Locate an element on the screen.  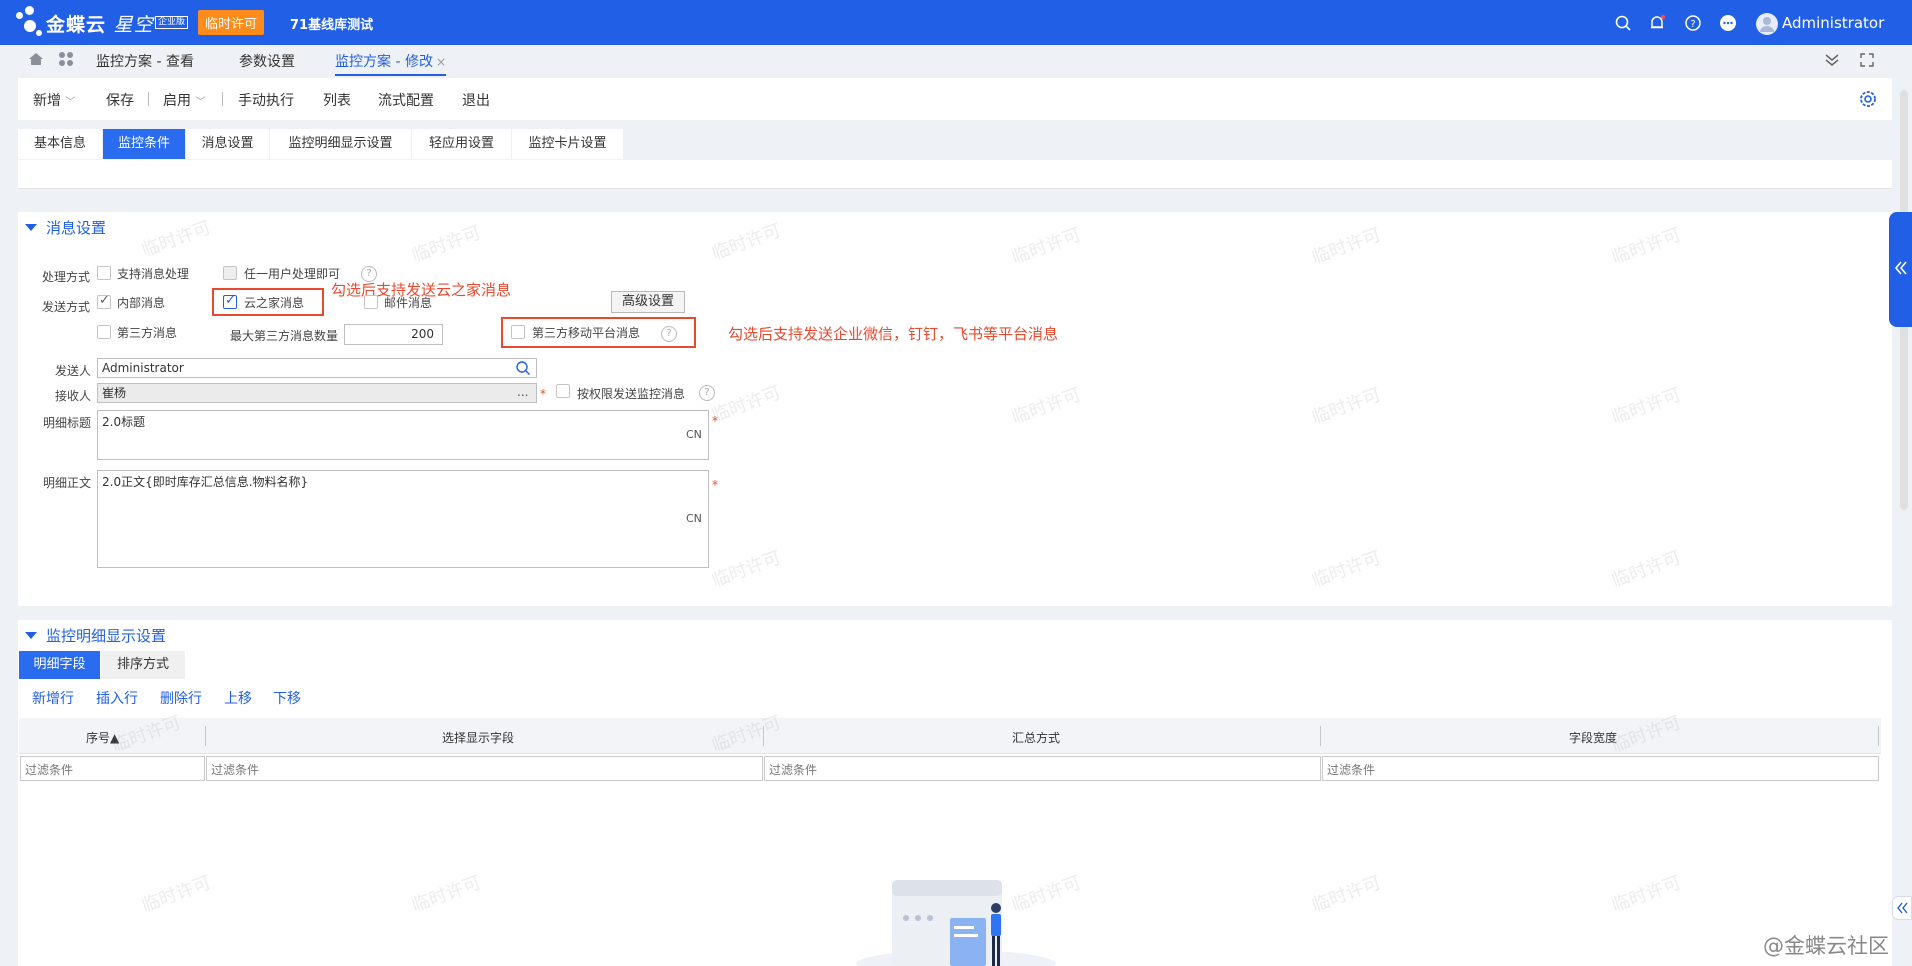
message-settings-title: 消息设置 is located at coordinates (76, 227).